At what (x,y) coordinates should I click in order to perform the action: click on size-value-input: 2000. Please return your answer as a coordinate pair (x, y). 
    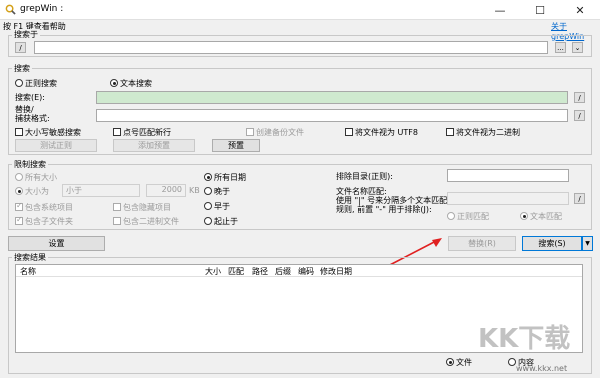
    Looking at the image, I should click on (166, 190).